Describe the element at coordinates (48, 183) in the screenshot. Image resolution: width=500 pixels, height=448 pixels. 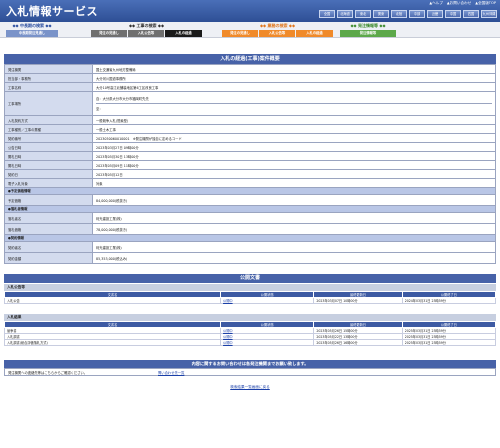
I see `row-label: 電子入札対象` at that location.